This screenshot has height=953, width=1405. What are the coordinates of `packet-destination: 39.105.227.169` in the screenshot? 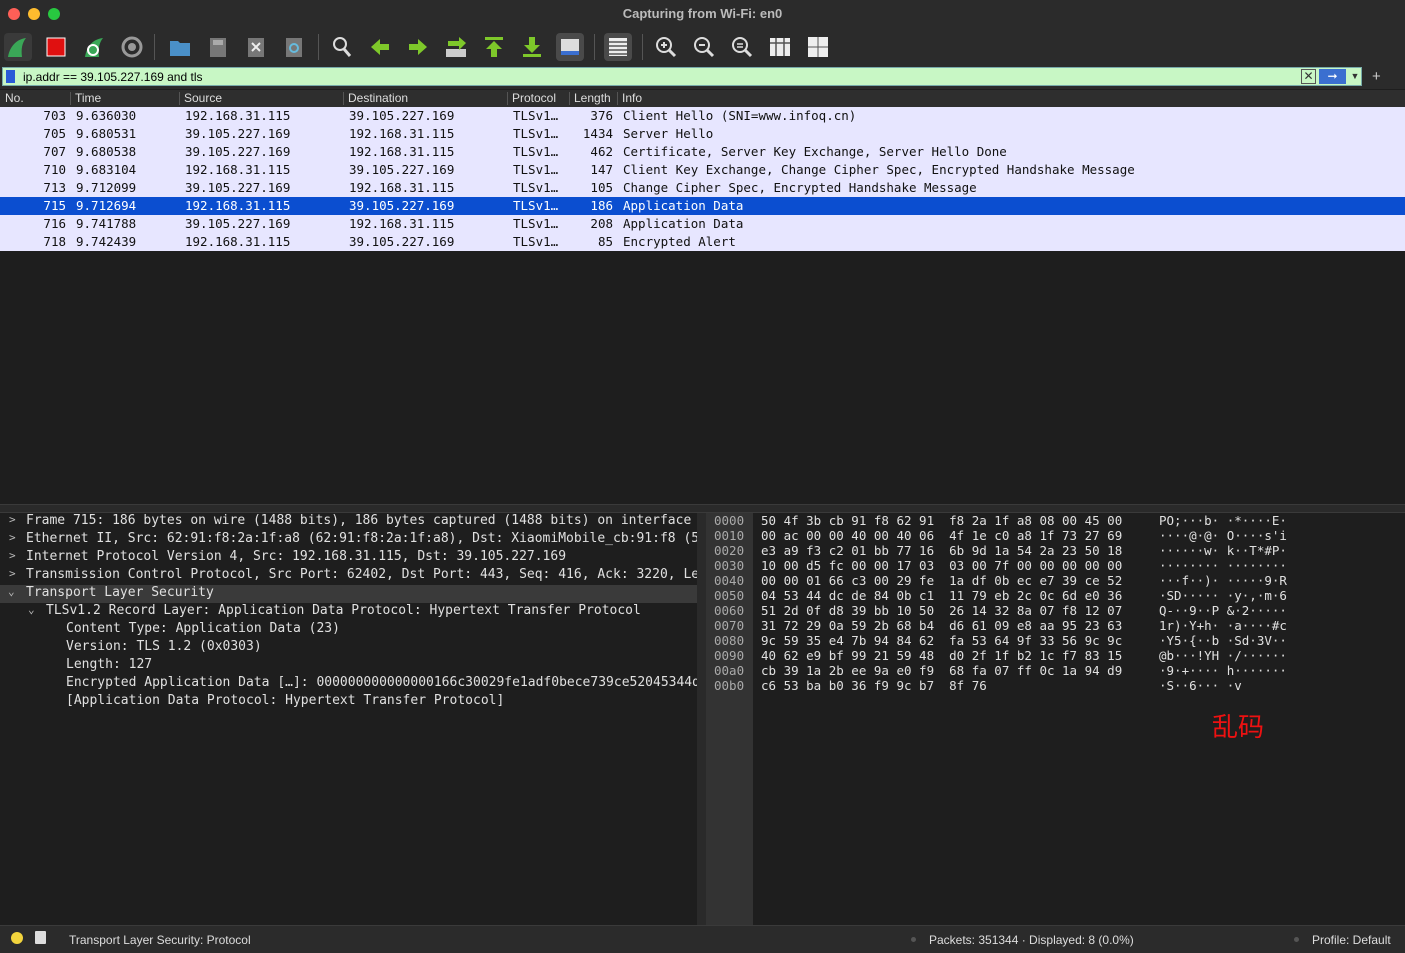 It's located at (402, 169).